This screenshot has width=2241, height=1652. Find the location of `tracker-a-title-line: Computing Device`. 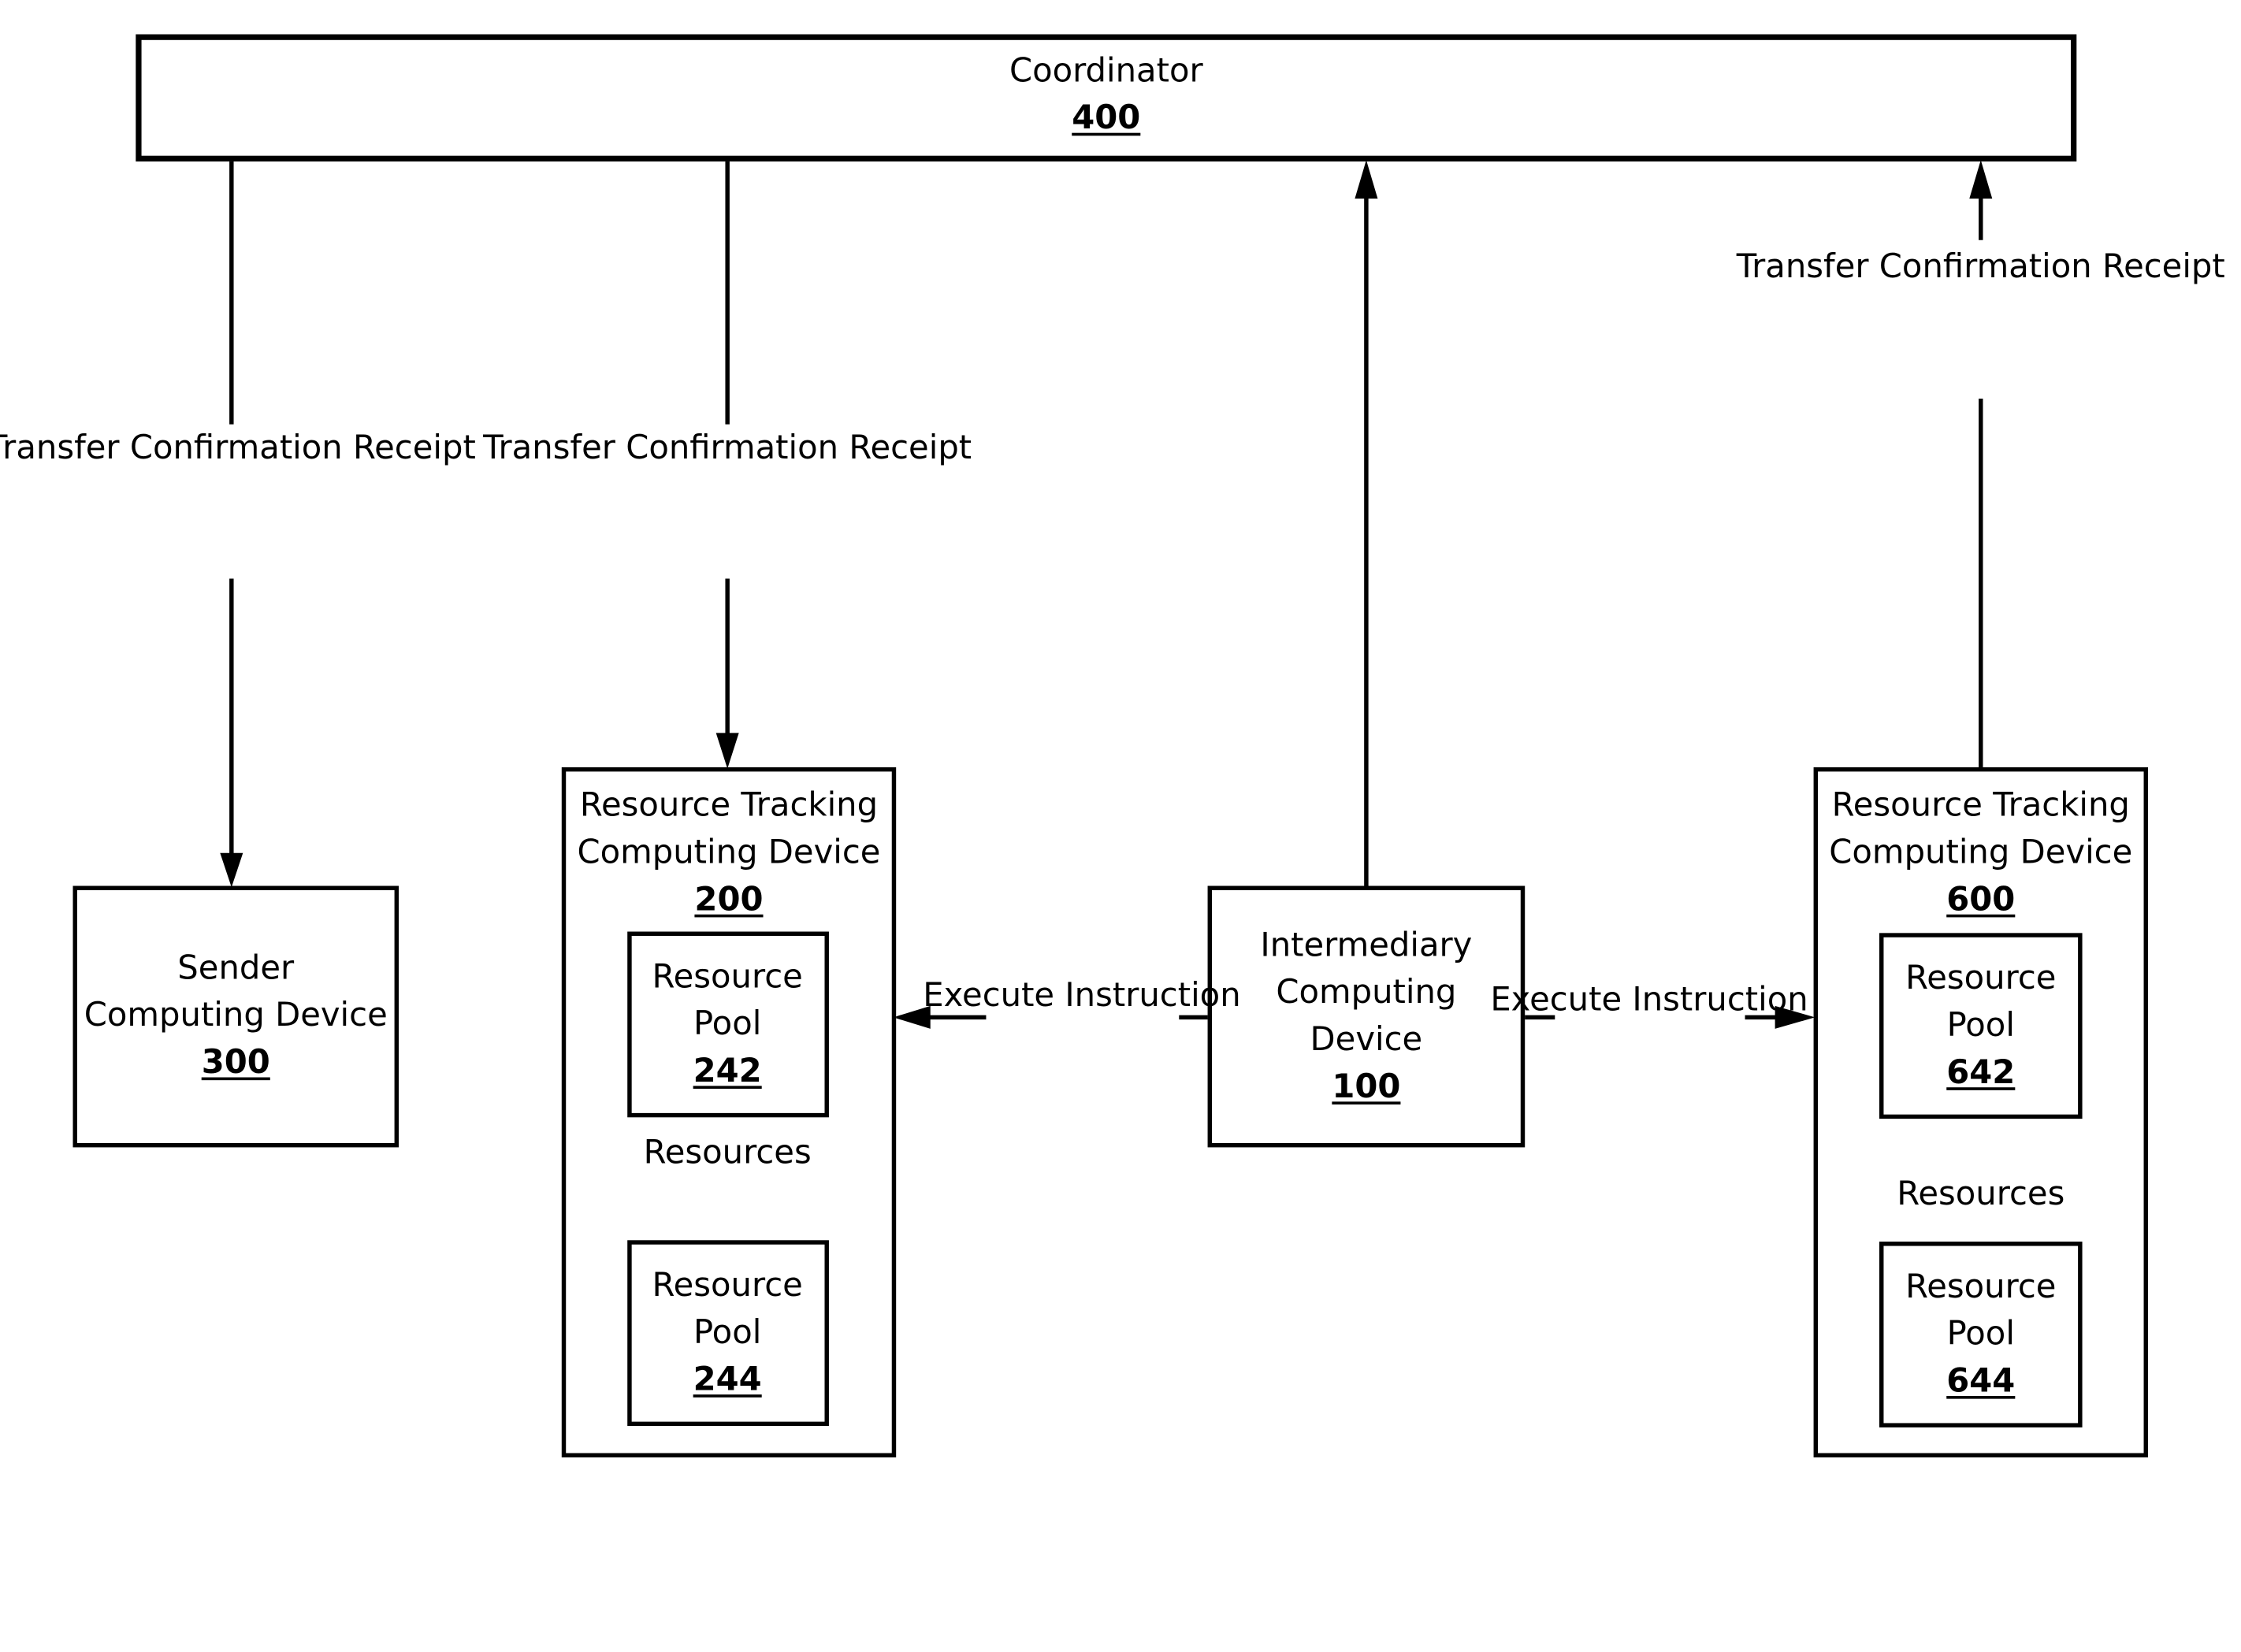

tracker-a-title-line: Computing Device is located at coordinates (729, 853).